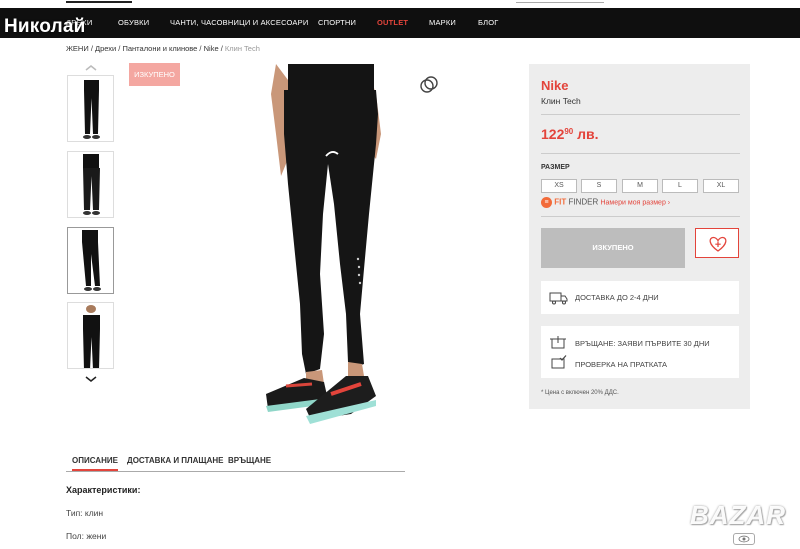  I want to click on price-cents: 90, so click(569, 131).